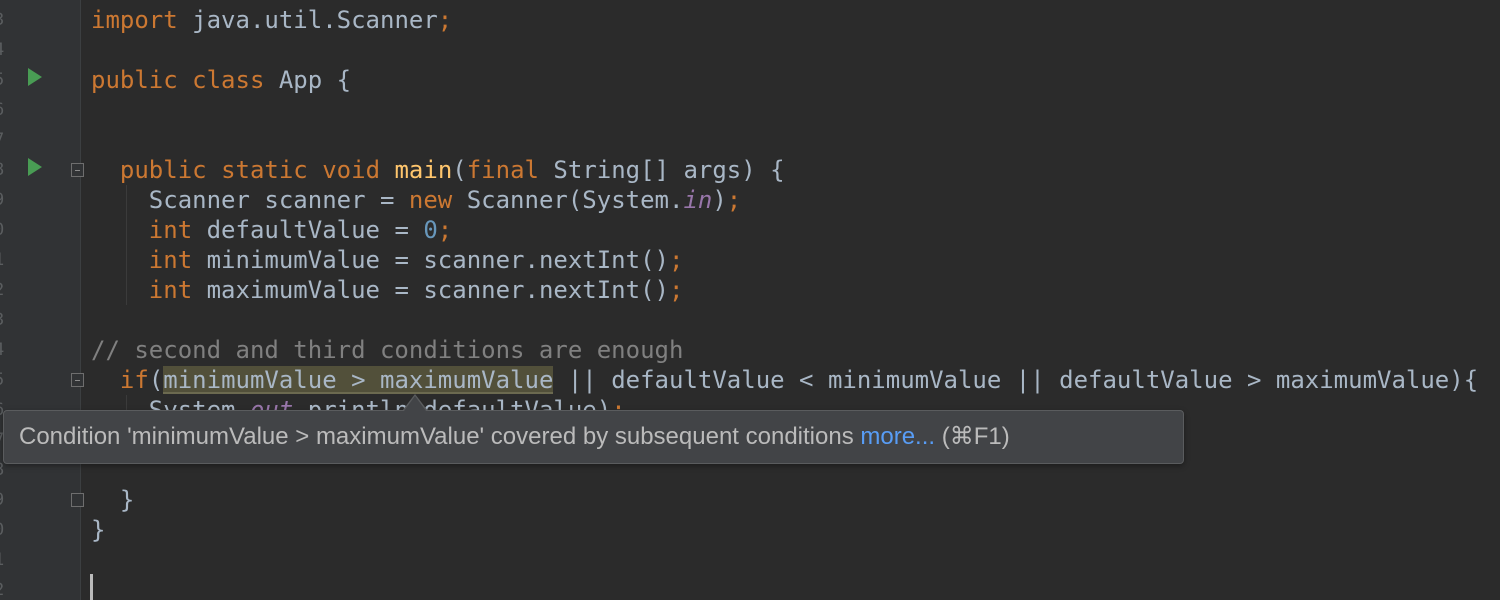 This screenshot has height=600, width=1500. What do you see at coordinates (300, 230) in the screenshot?
I see `code-line-default: int defaultValue = 0;` at bounding box center [300, 230].